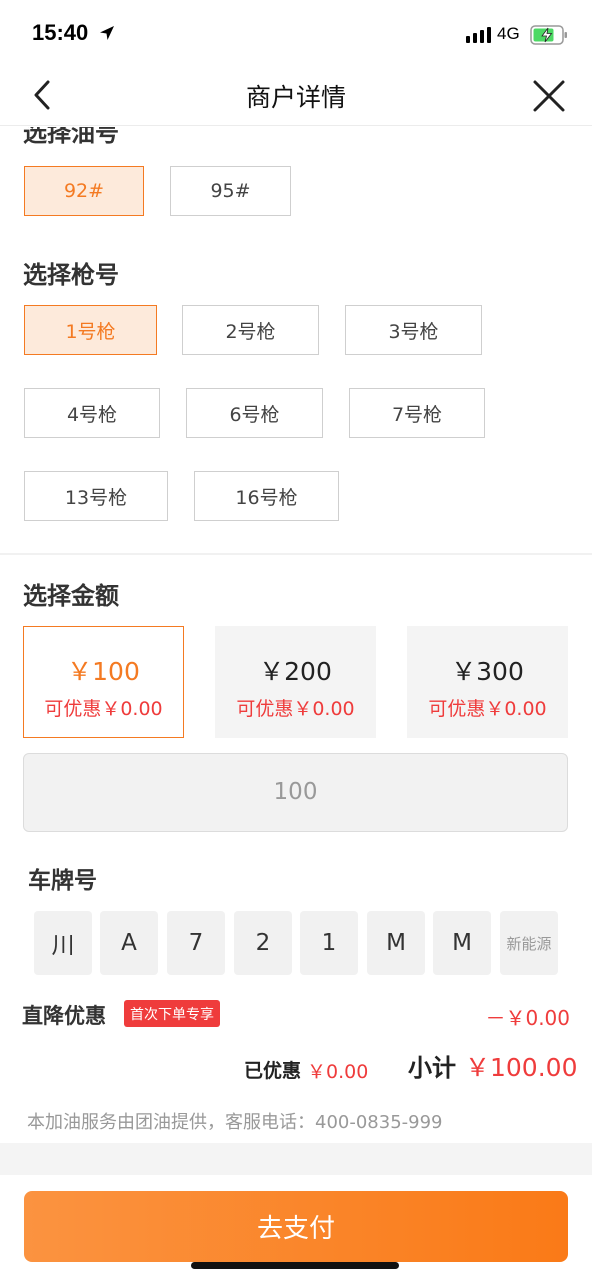 The height and width of the screenshot is (1280, 592). Describe the element at coordinates (107, 33) in the screenshot. I see `location-arrow-icon` at that location.